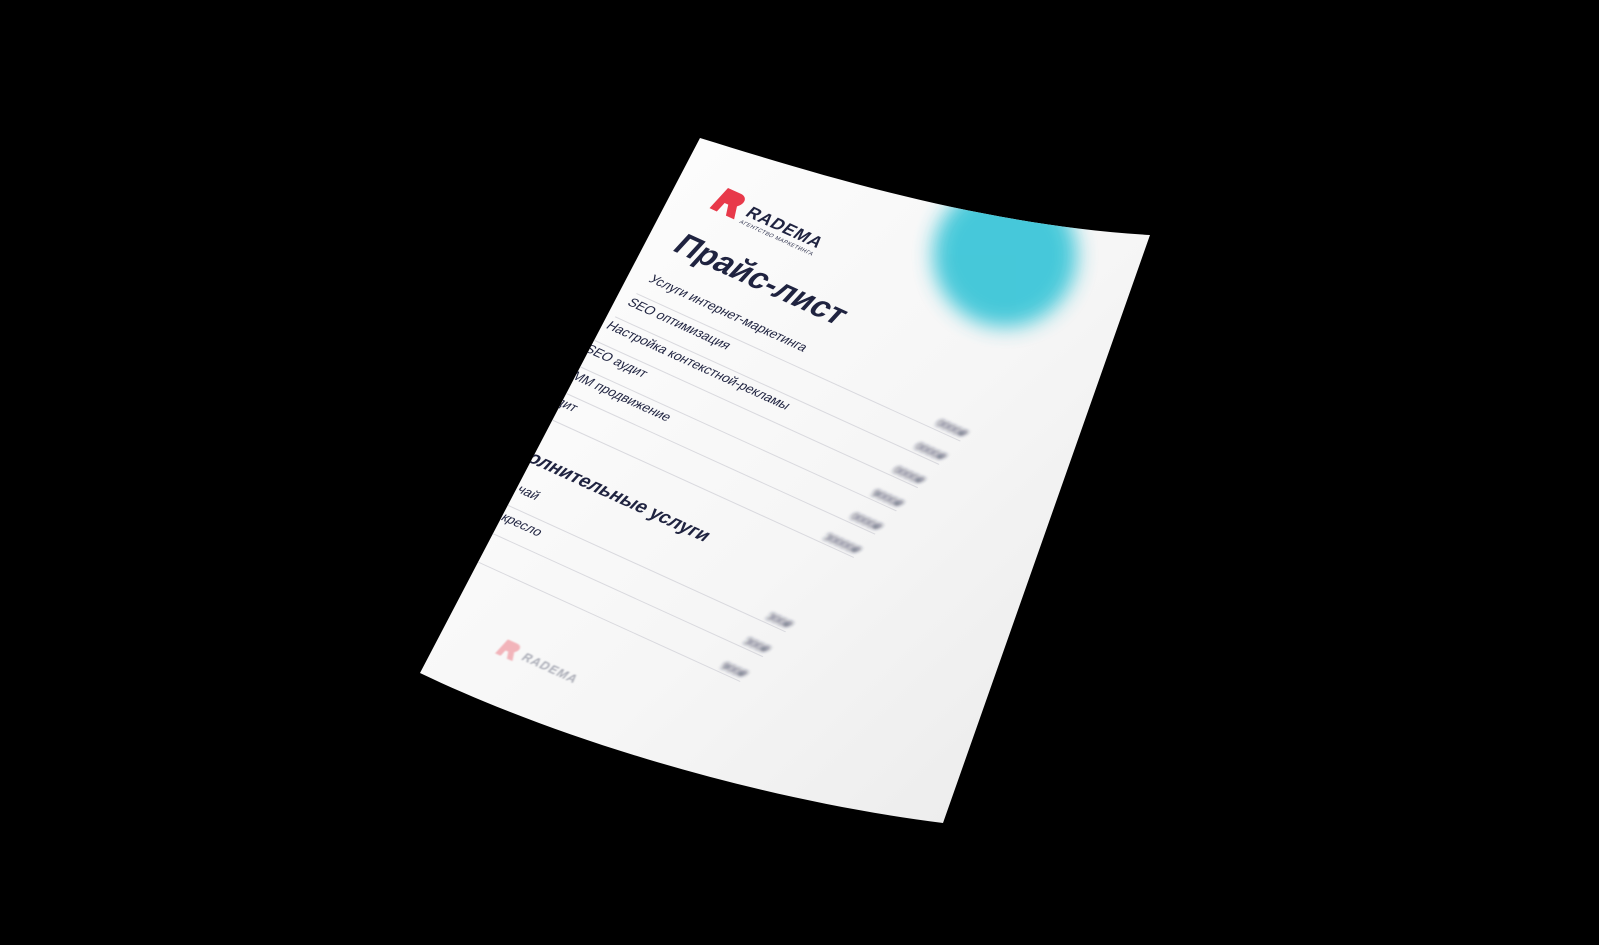 This screenshot has width=1599, height=945. What do you see at coordinates (452, 527) in the screenshot?
I see `extra-item-label: Массаж` at bounding box center [452, 527].